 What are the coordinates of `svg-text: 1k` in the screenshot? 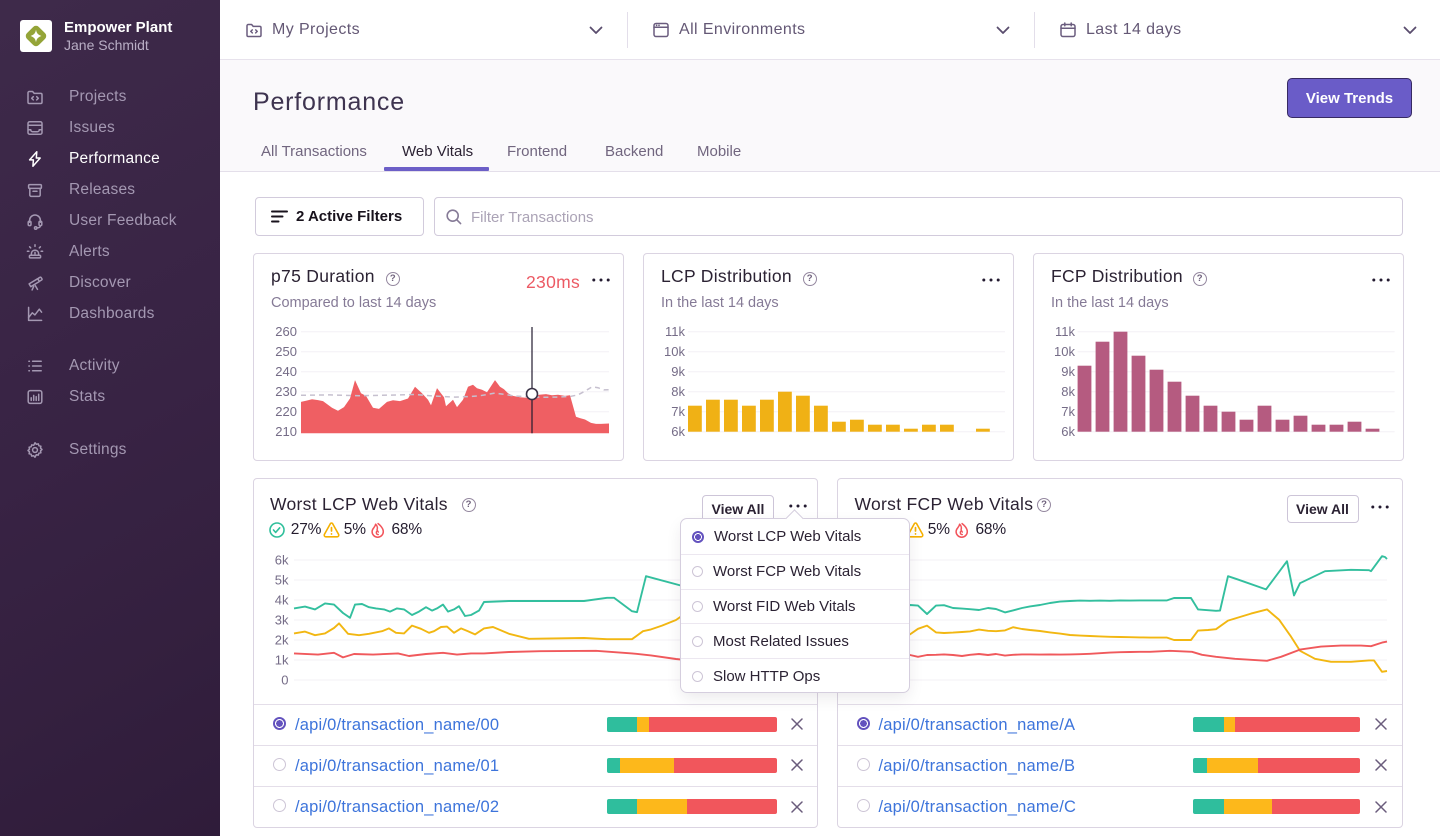 It's located at (282, 660).